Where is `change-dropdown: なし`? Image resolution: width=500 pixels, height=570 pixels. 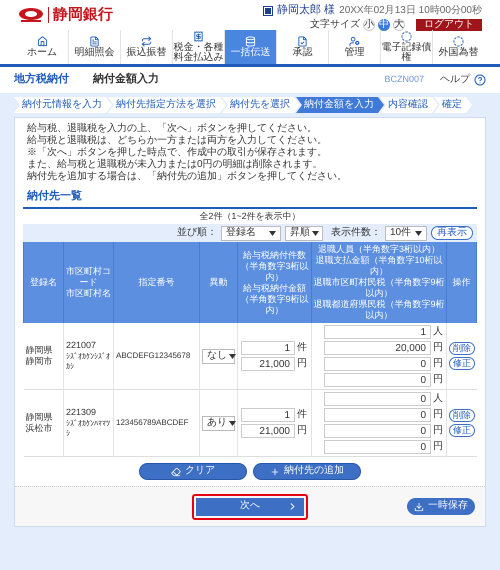 change-dropdown: なし is located at coordinates (218, 356).